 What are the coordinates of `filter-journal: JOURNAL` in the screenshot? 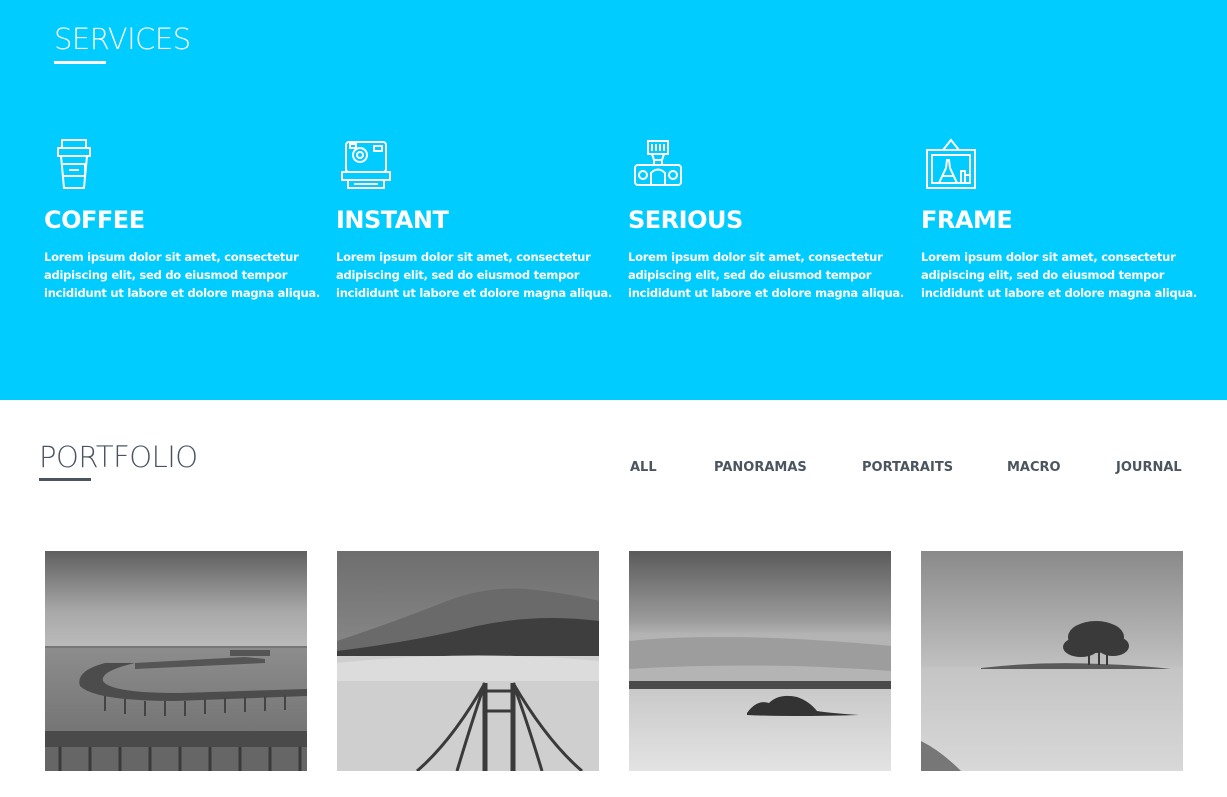 It's located at (1149, 467).